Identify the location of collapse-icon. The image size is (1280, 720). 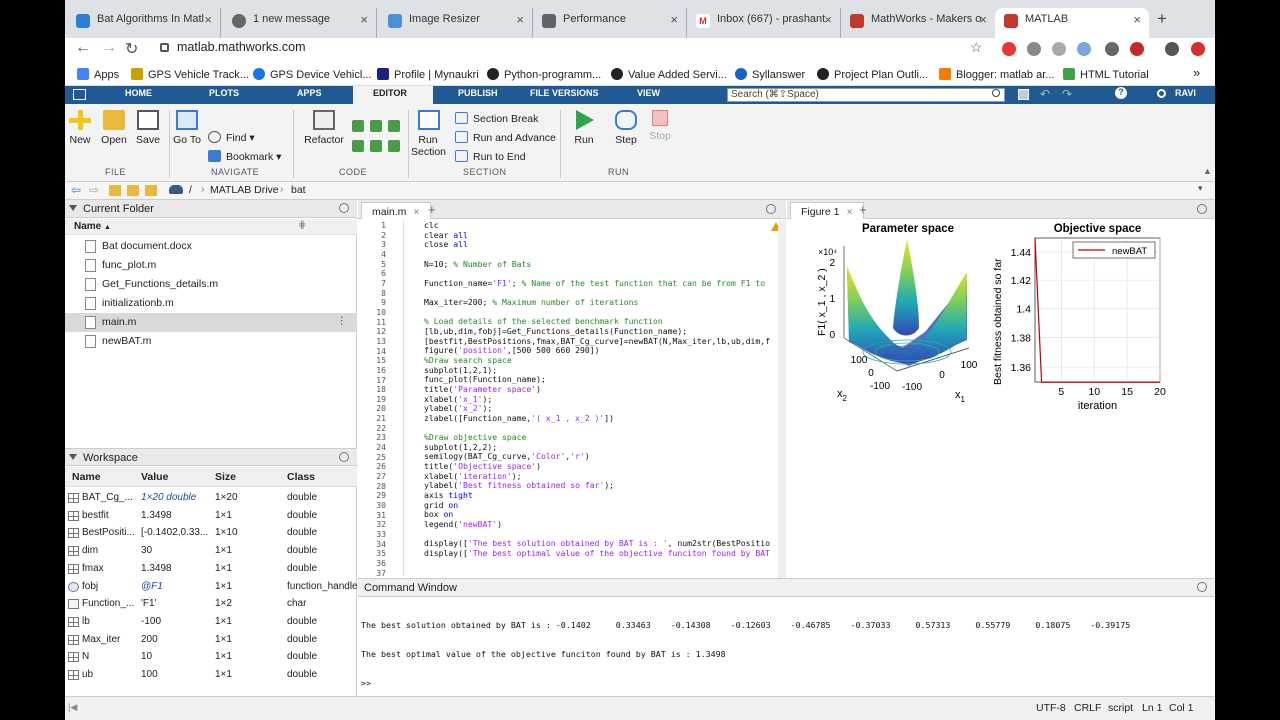
(73, 457).